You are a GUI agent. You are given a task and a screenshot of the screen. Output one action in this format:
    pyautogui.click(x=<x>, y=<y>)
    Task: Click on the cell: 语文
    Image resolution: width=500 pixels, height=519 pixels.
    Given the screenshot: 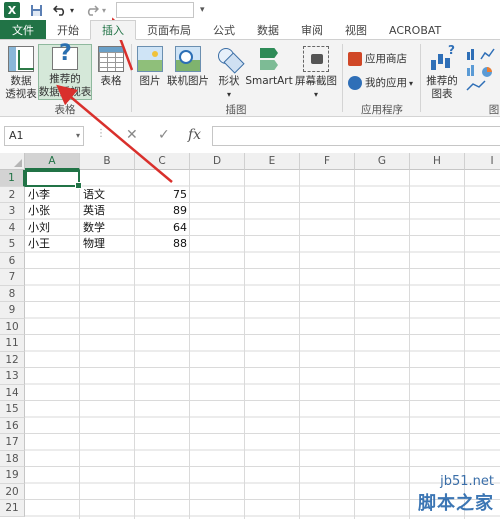 What is the action you would take?
    pyautogui.click(x=107, y=195)
    